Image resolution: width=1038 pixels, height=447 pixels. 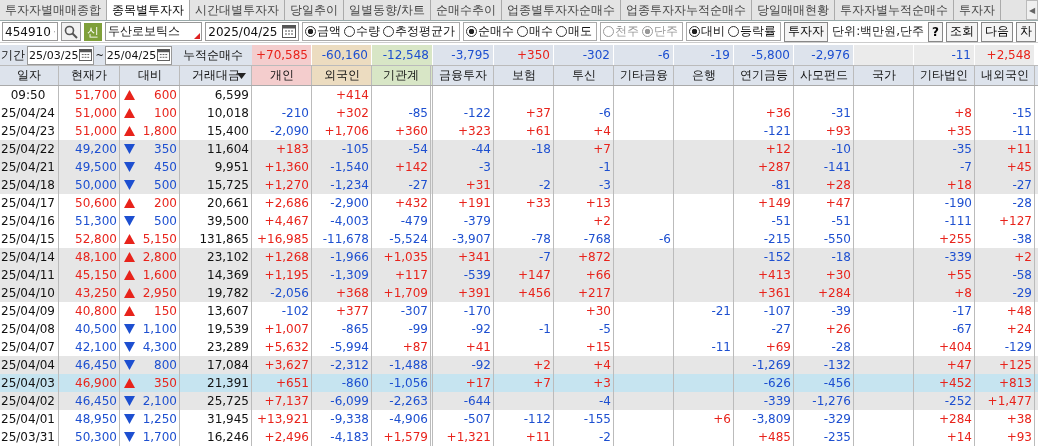 I want to click on table-cell: -2,056, so click(x=282, y=293).